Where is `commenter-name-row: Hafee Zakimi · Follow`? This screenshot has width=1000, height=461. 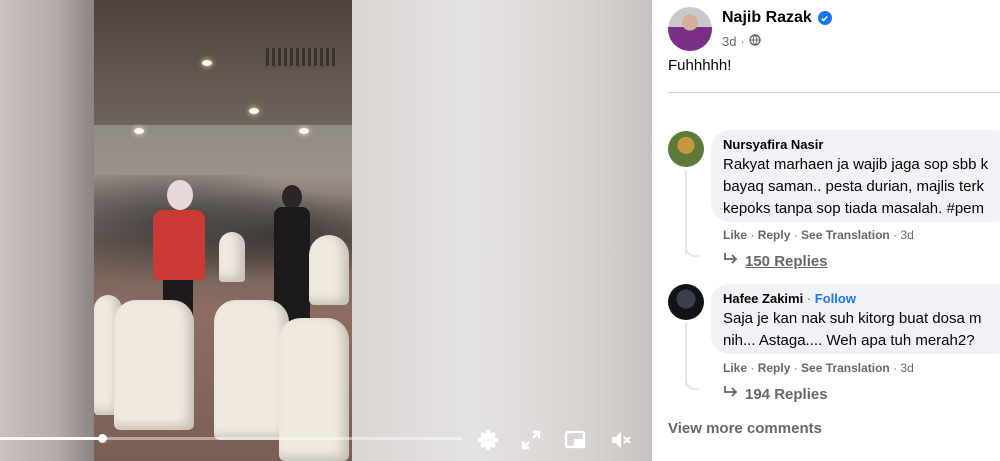
commenter-name-row: Hafee Zakimi · Follow is located at coordinates (789, 298).